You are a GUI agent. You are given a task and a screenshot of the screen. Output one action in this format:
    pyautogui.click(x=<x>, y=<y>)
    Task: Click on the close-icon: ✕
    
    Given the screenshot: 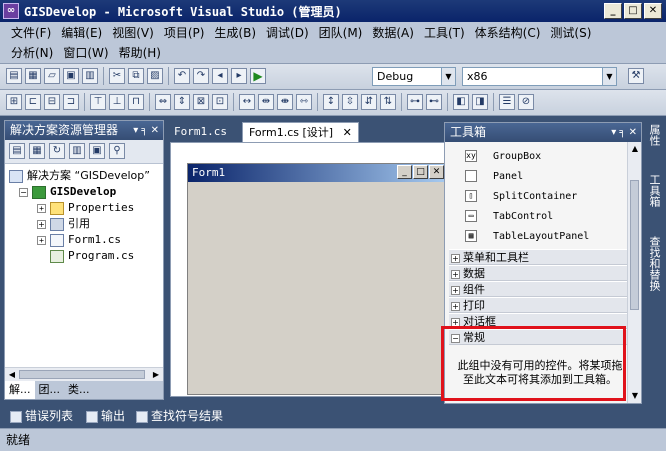 What is the action you would take?
    pyautogui.click(x=347, y=132)
    